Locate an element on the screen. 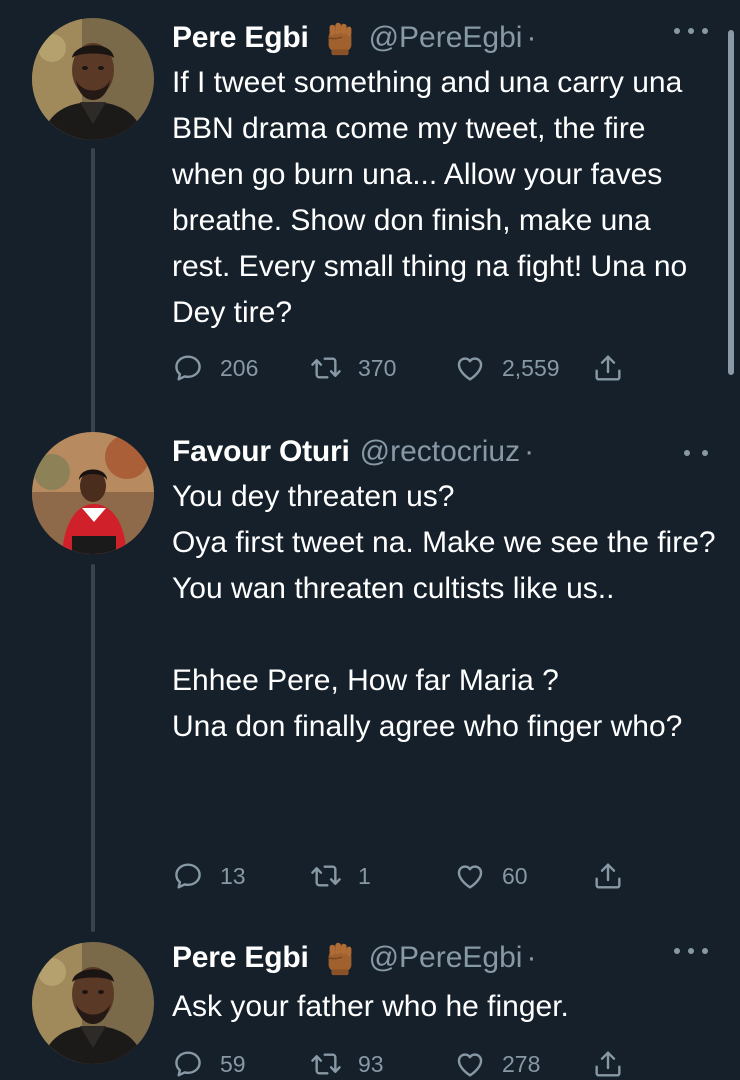 This screenshot has width=740, height=1080. user-handle: @rectocriuz is located at coordinates (440, 452).